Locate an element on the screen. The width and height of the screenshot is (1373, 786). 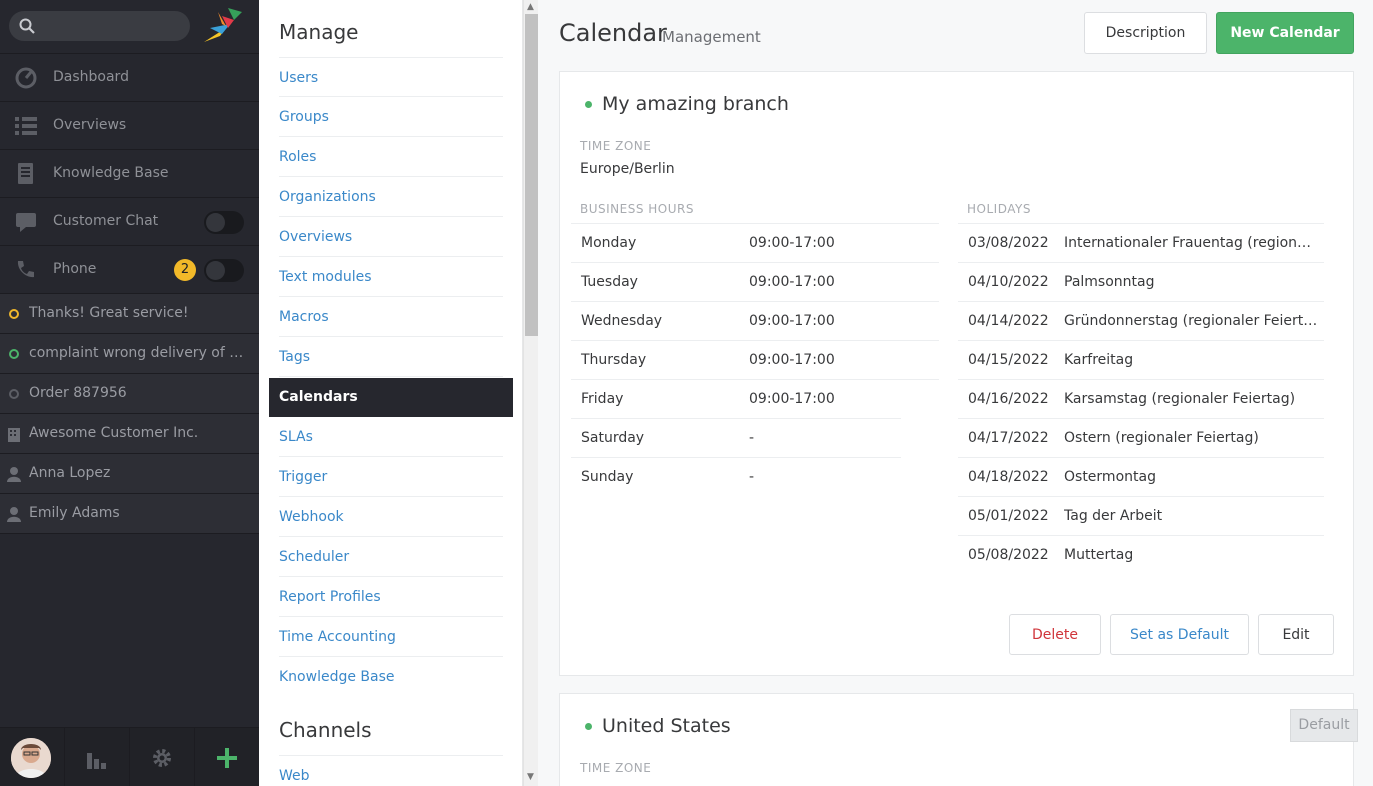
menu-item-text-modules: Text modules is located at coordinates (391, 277).